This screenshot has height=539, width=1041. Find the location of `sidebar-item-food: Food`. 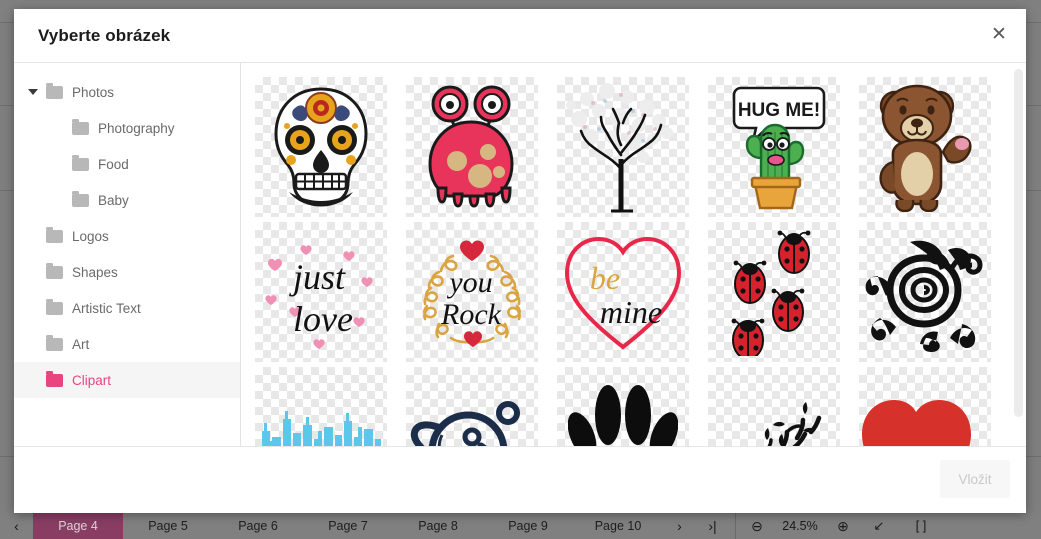

sidebar-item-food: Food is located at coordinates (127, 164).